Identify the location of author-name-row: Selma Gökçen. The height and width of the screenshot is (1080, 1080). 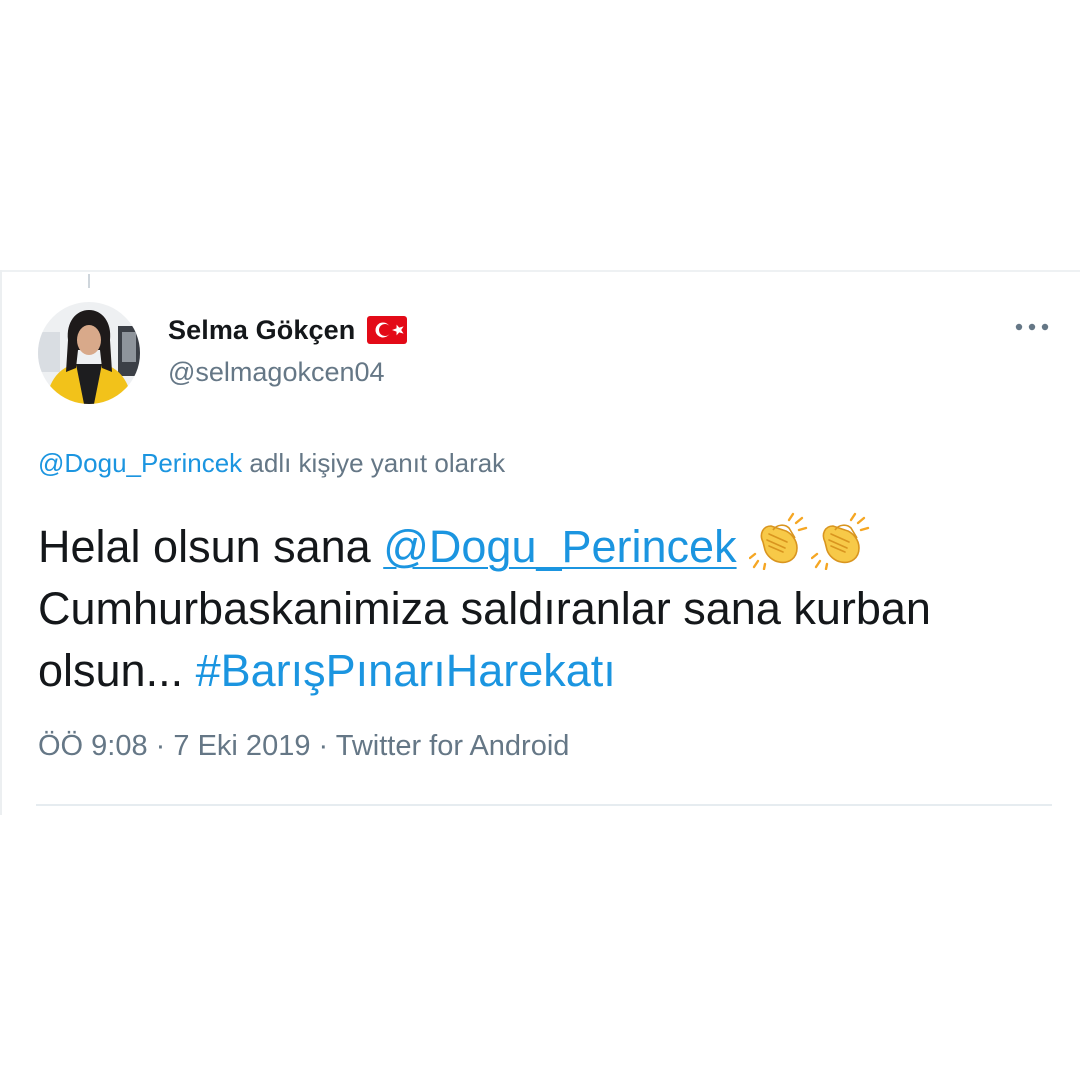
(288, 330).